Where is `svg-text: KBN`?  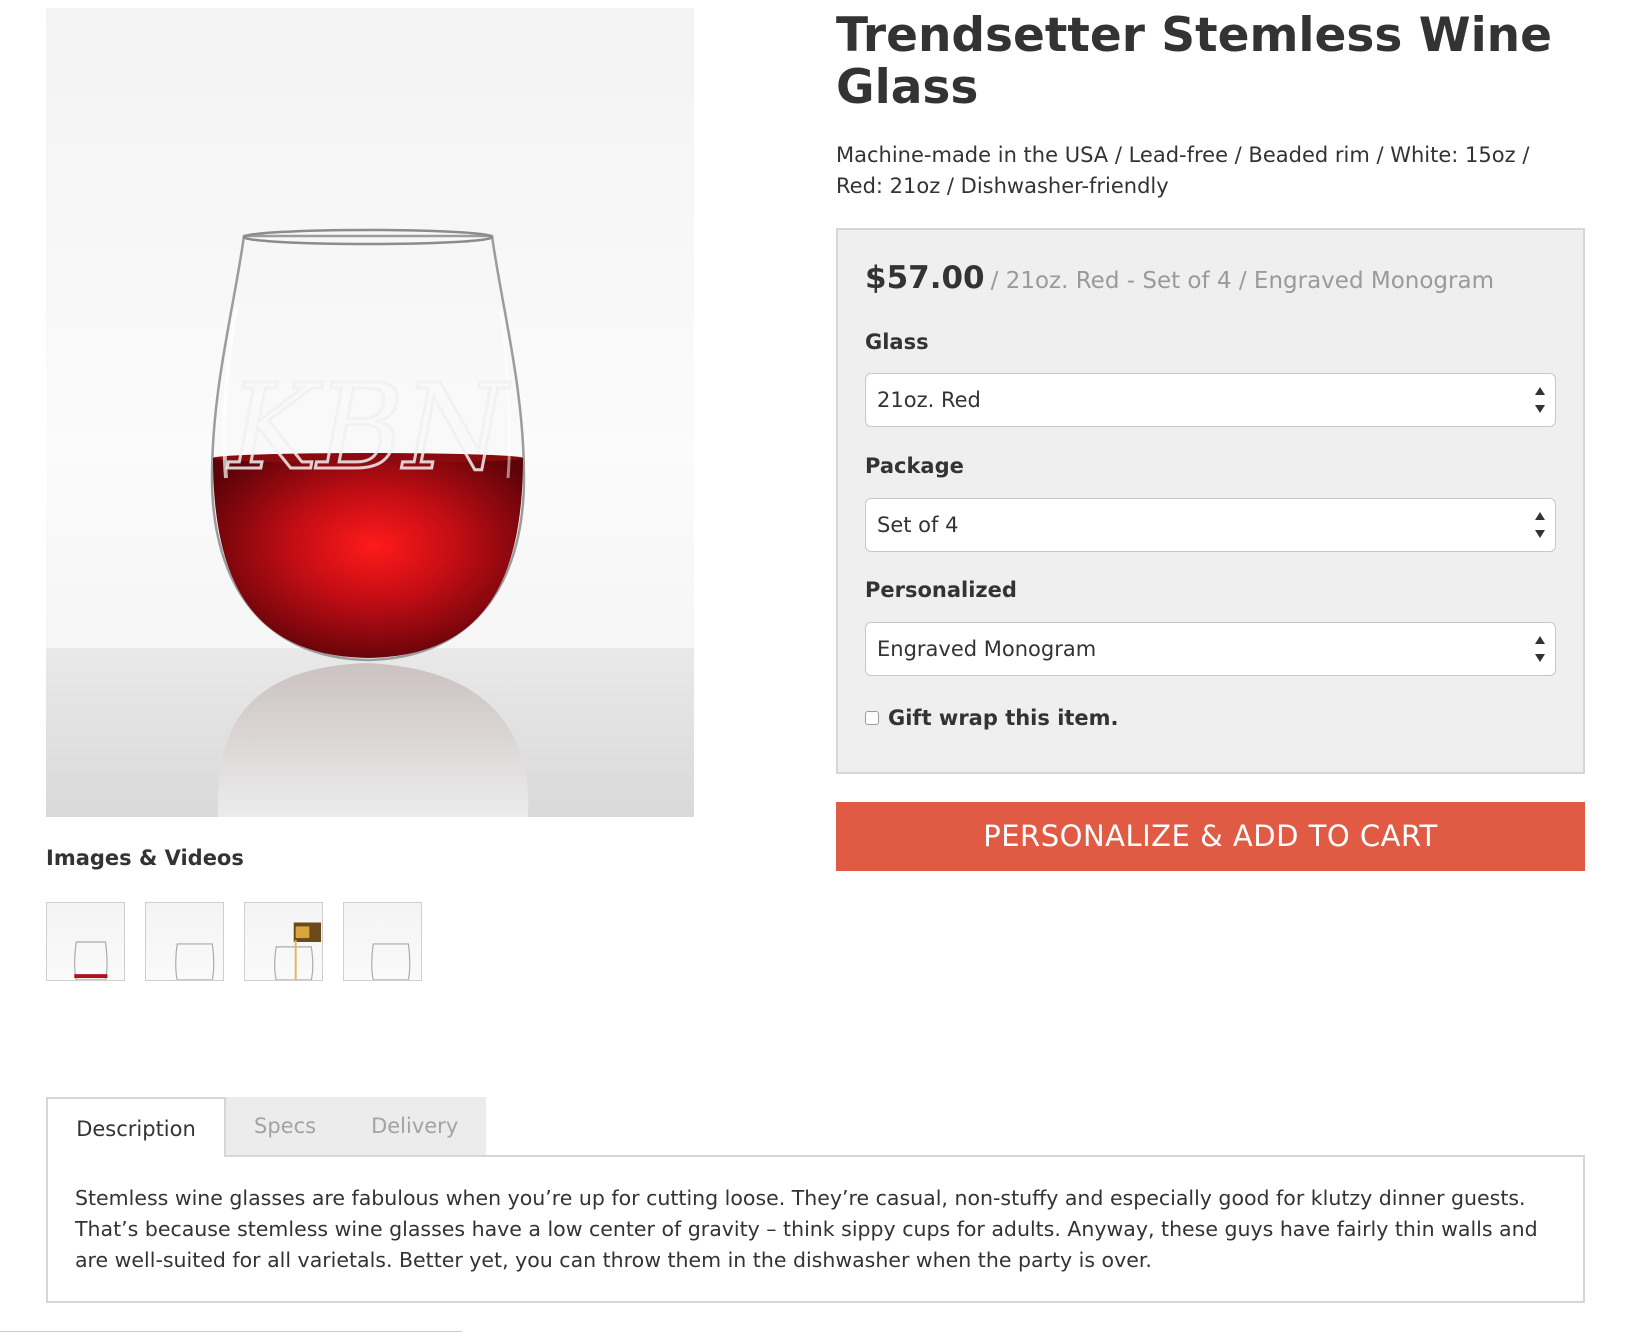 svg-text: KBN is located at coordinates (369, 427).